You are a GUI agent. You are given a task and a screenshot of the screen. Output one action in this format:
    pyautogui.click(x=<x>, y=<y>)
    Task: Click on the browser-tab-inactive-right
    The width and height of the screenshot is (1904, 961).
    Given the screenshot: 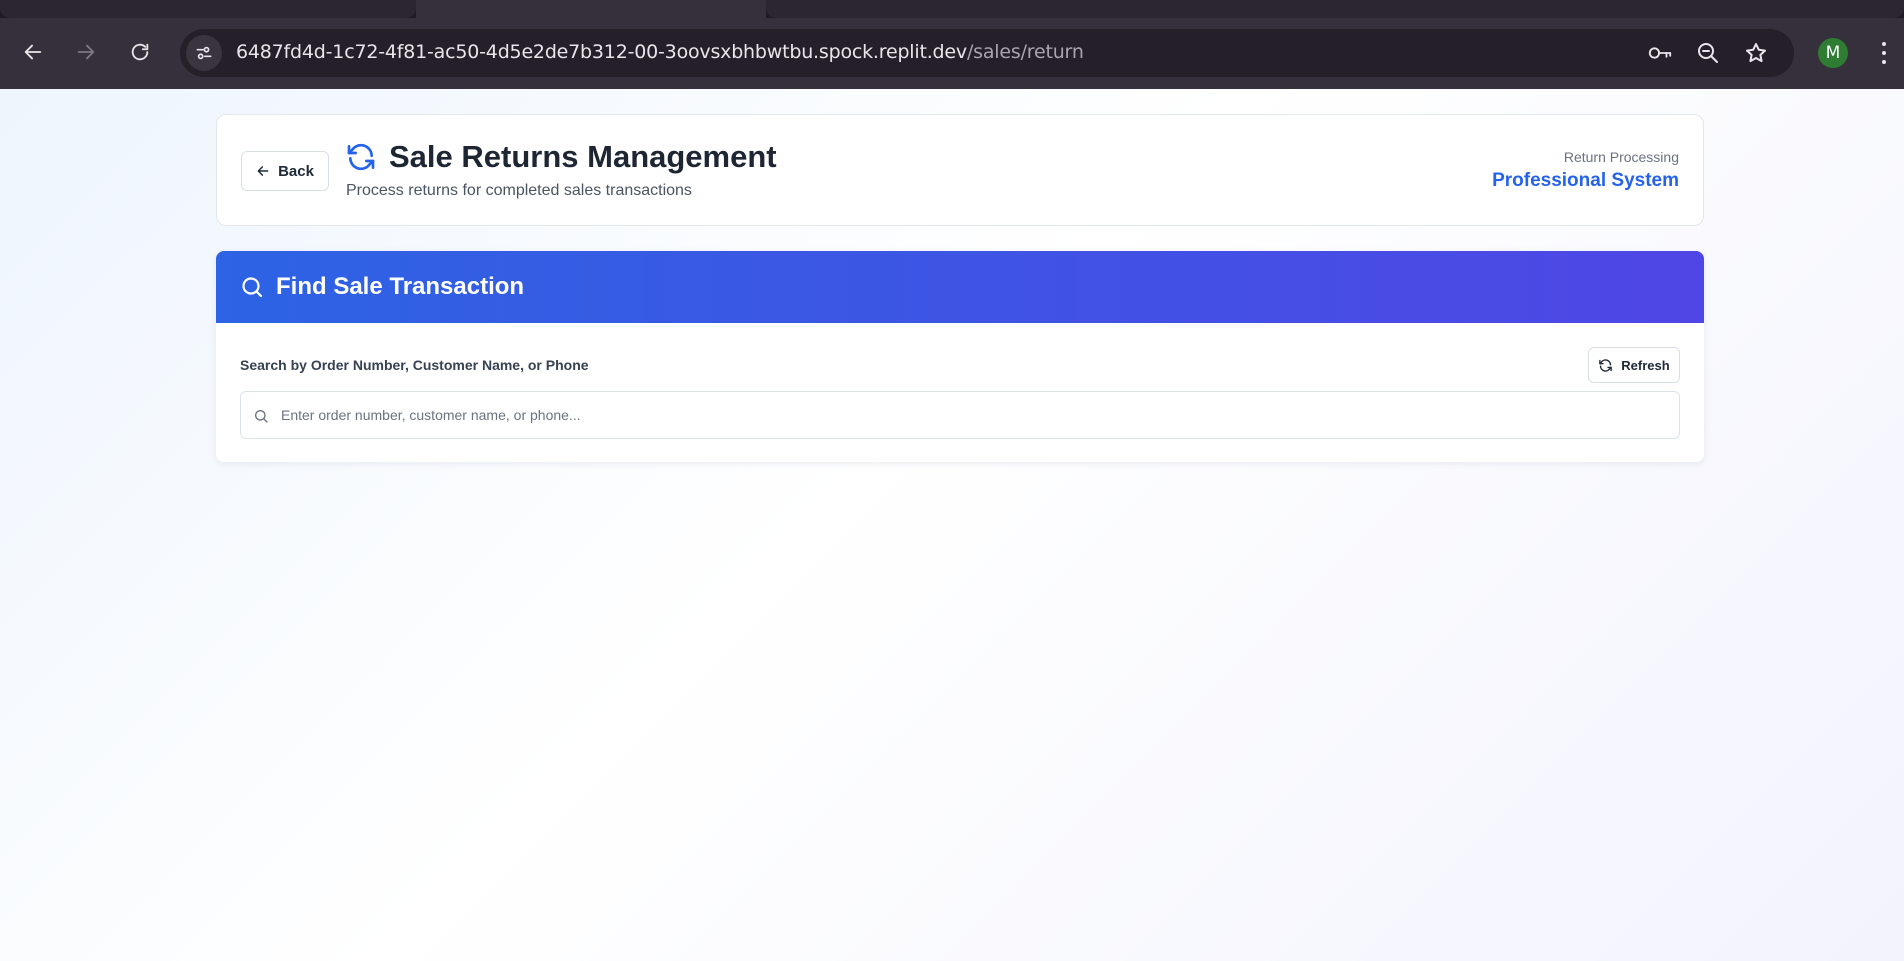 What is the action you would take?
    pyautogui.click(x=1335, y=9)
    